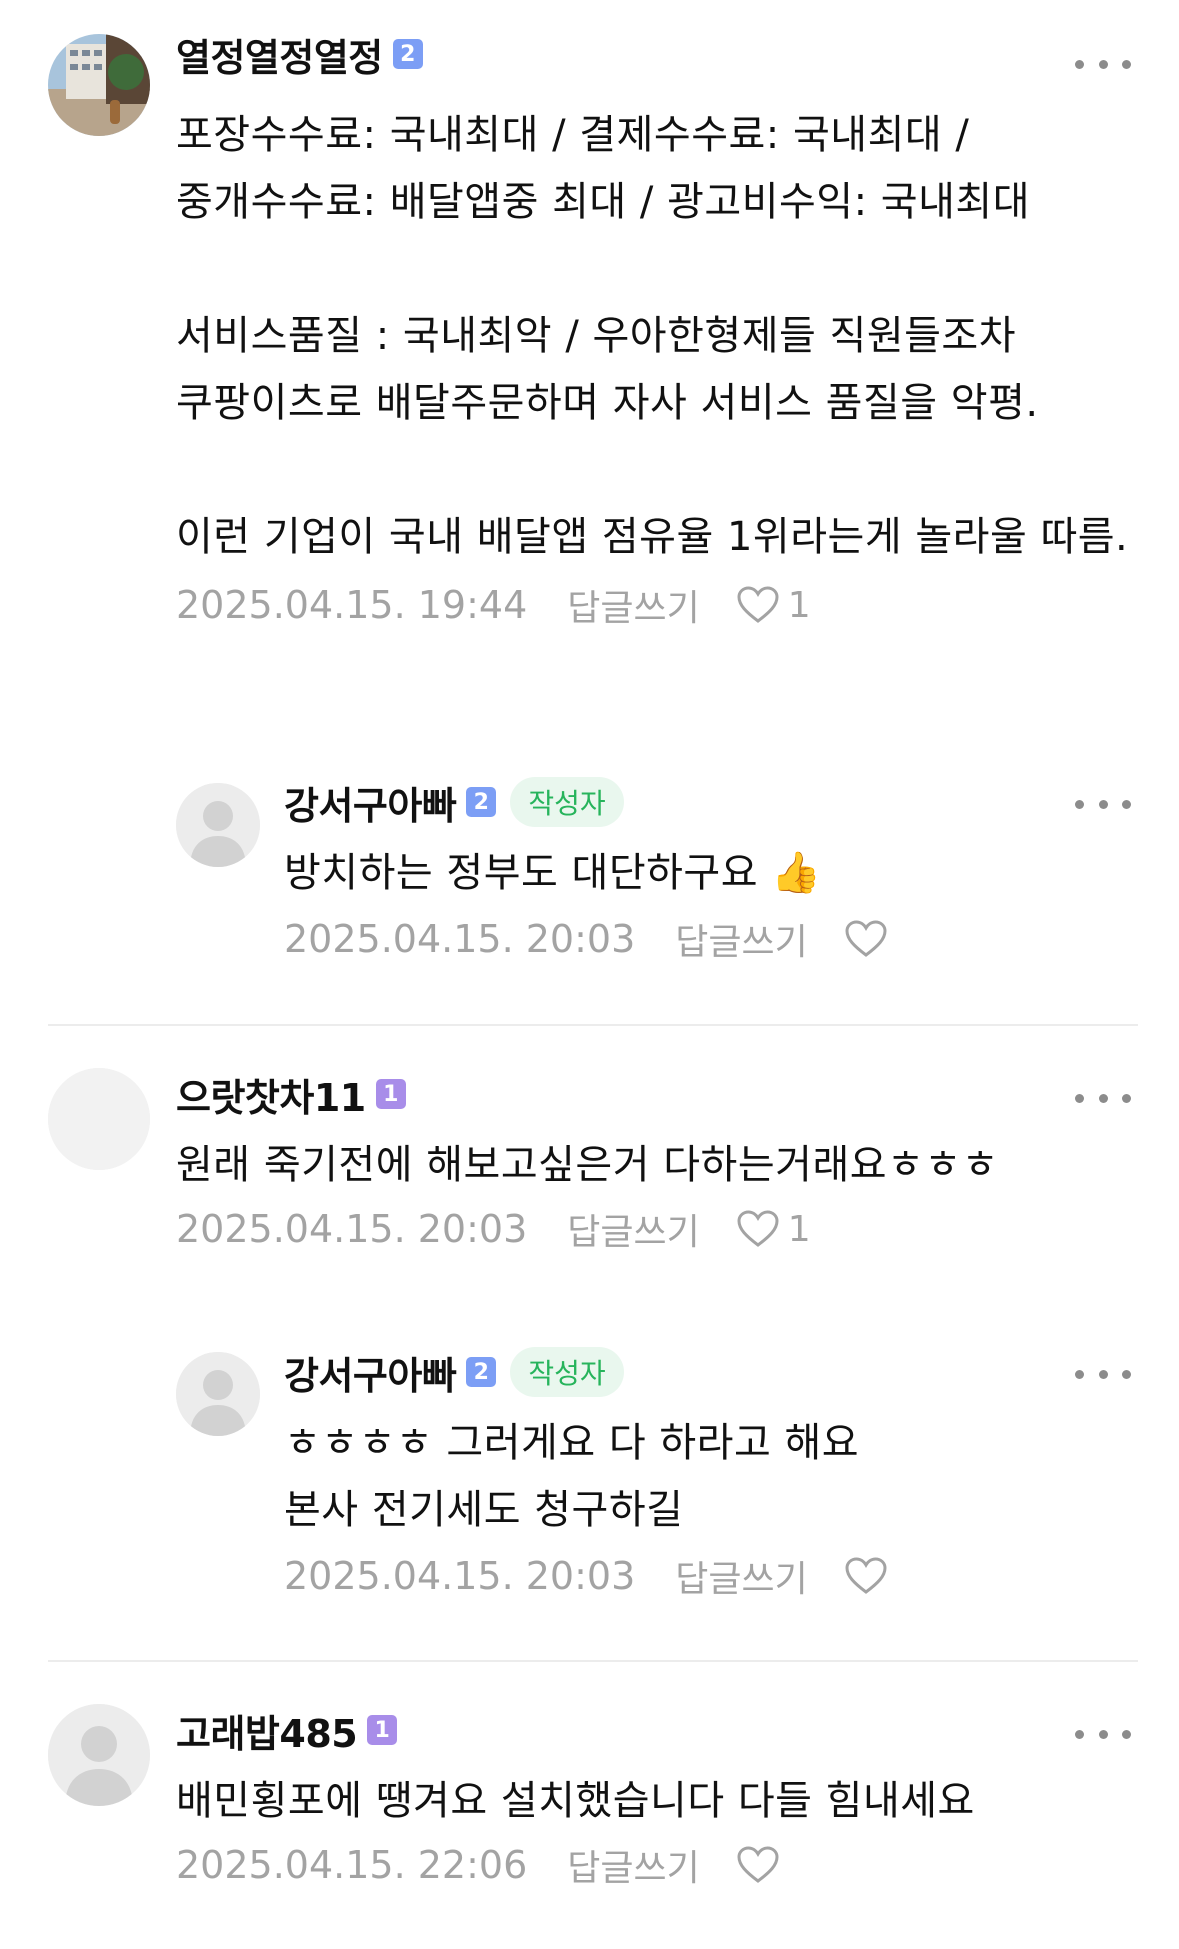 The height and width of the screenshot is (1949, 1179). I want to click on nickname: 열정열정열정, so click(279, 54).